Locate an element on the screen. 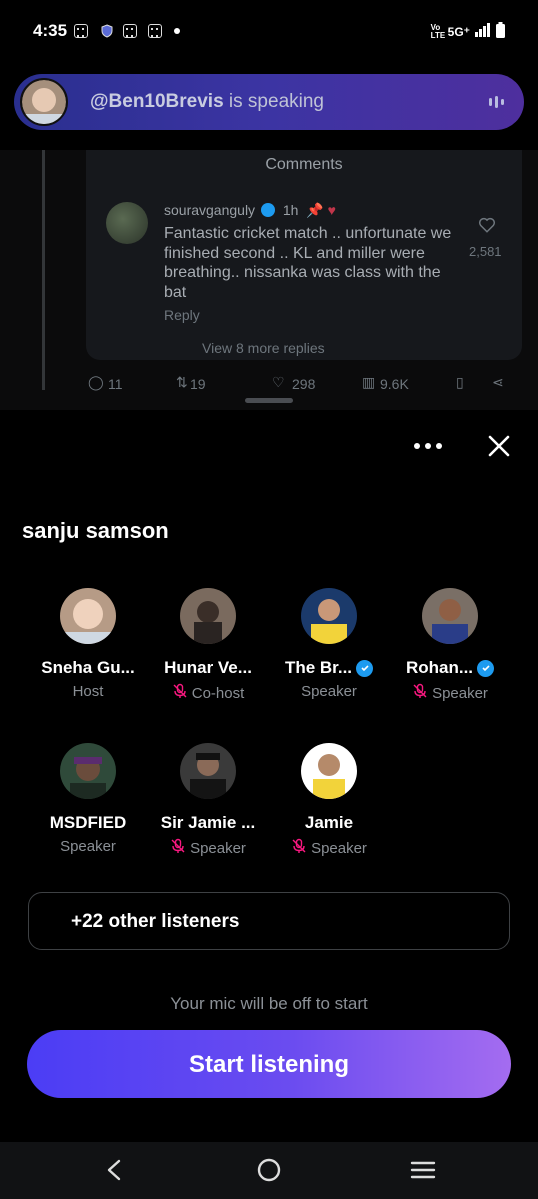  share-icon: ⋖ is located at coordinates (498, 382).